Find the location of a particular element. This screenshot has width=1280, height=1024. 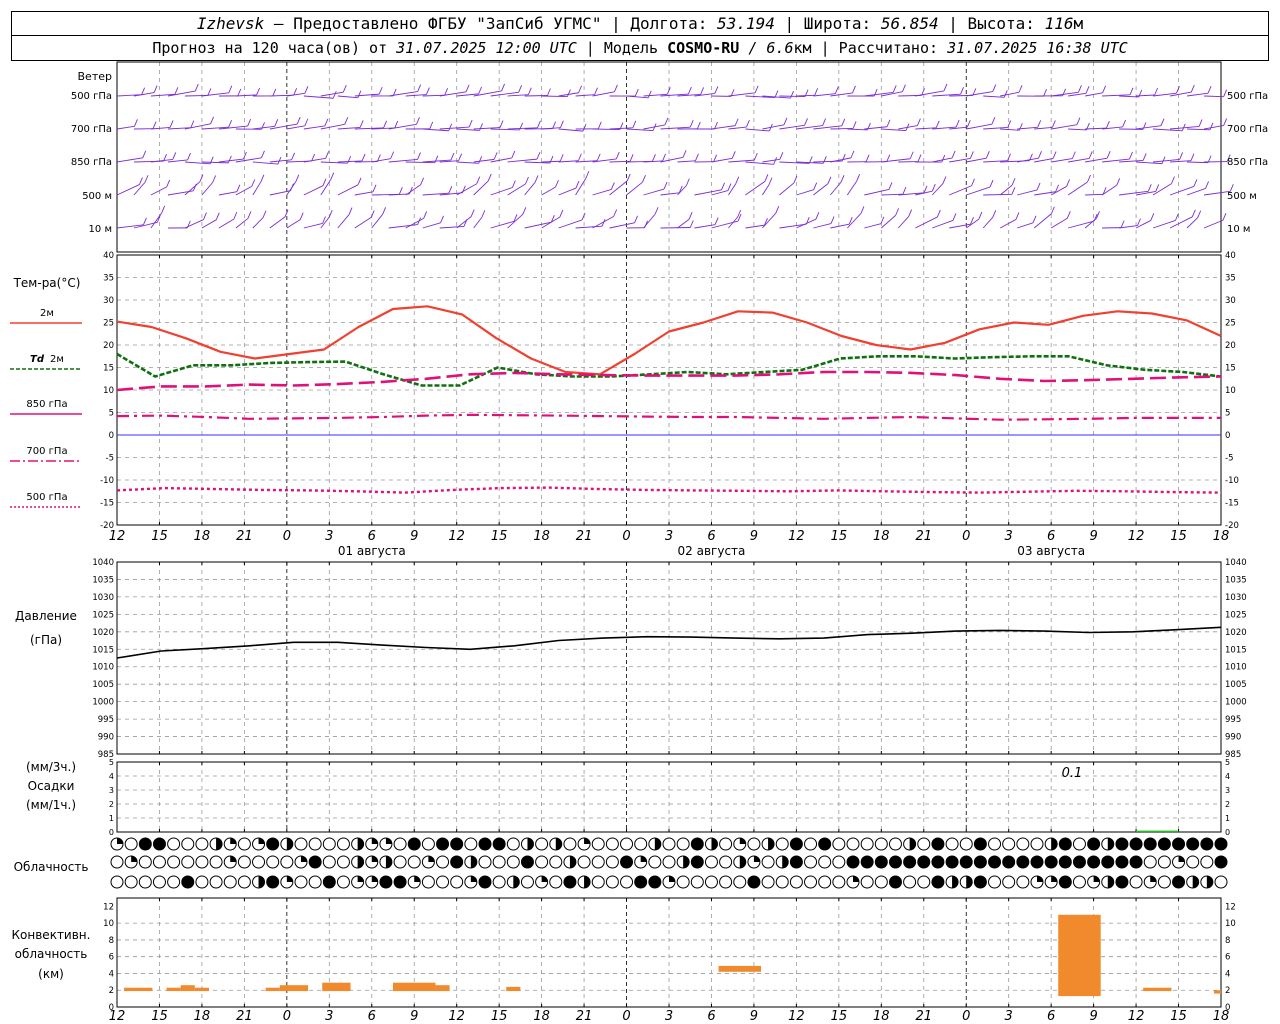

ytick-right-press: 1005 is located at coordinates (1236, 685).